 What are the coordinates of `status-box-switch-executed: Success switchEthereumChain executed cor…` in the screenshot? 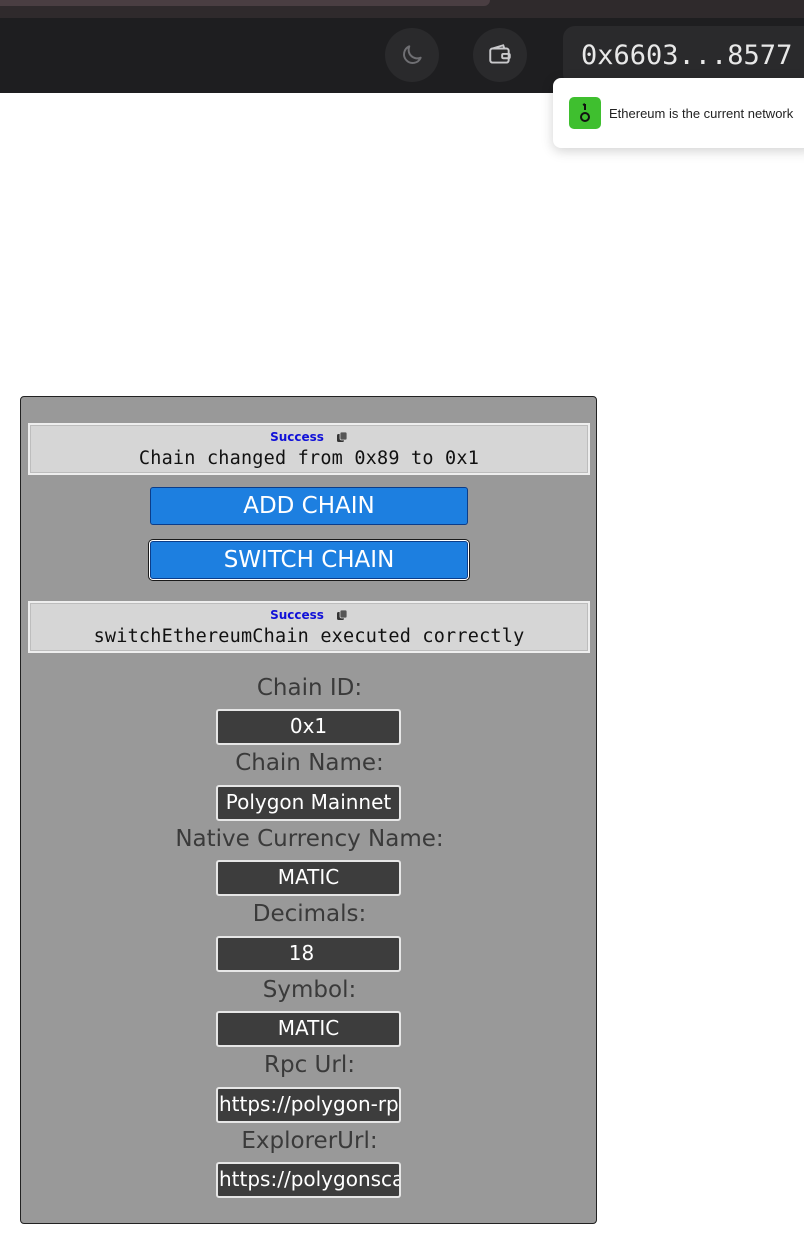 It's located at (309, 627).